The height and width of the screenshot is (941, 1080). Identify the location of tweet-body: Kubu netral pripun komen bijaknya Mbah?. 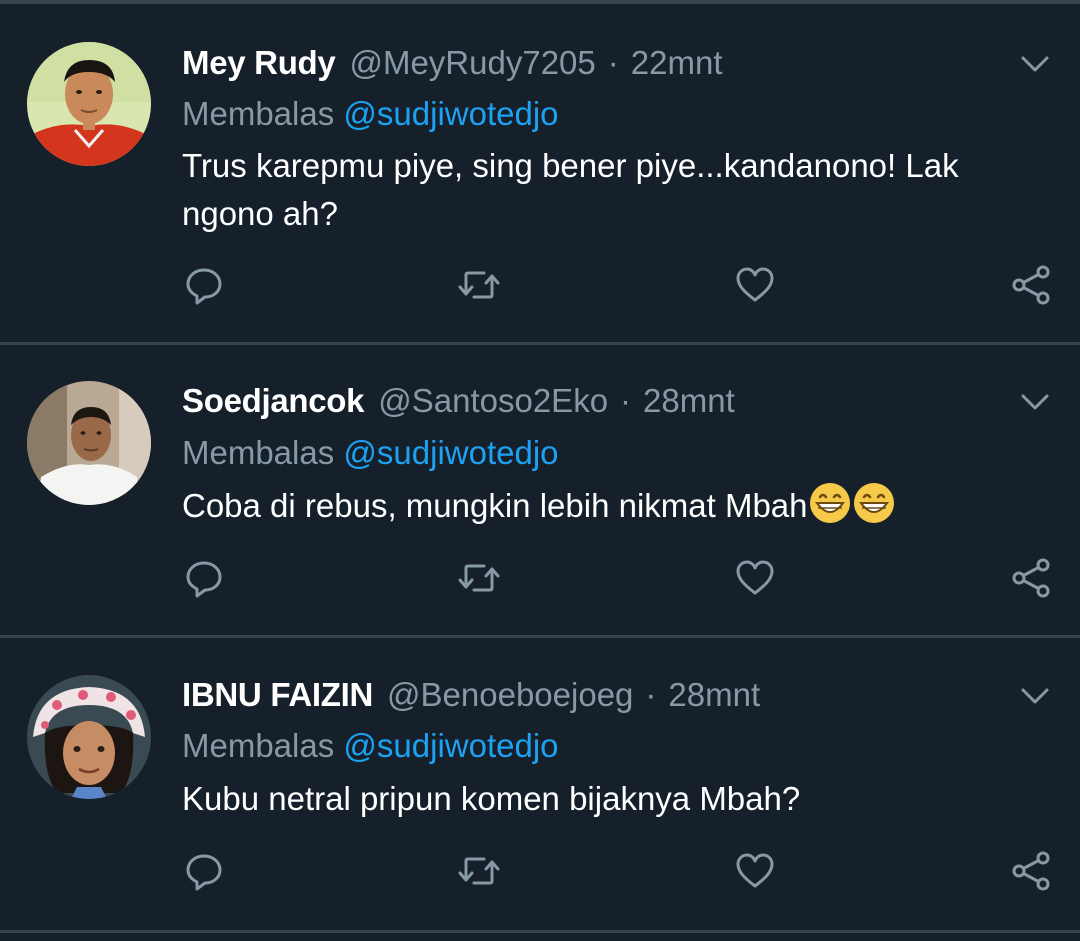
(491, 798).